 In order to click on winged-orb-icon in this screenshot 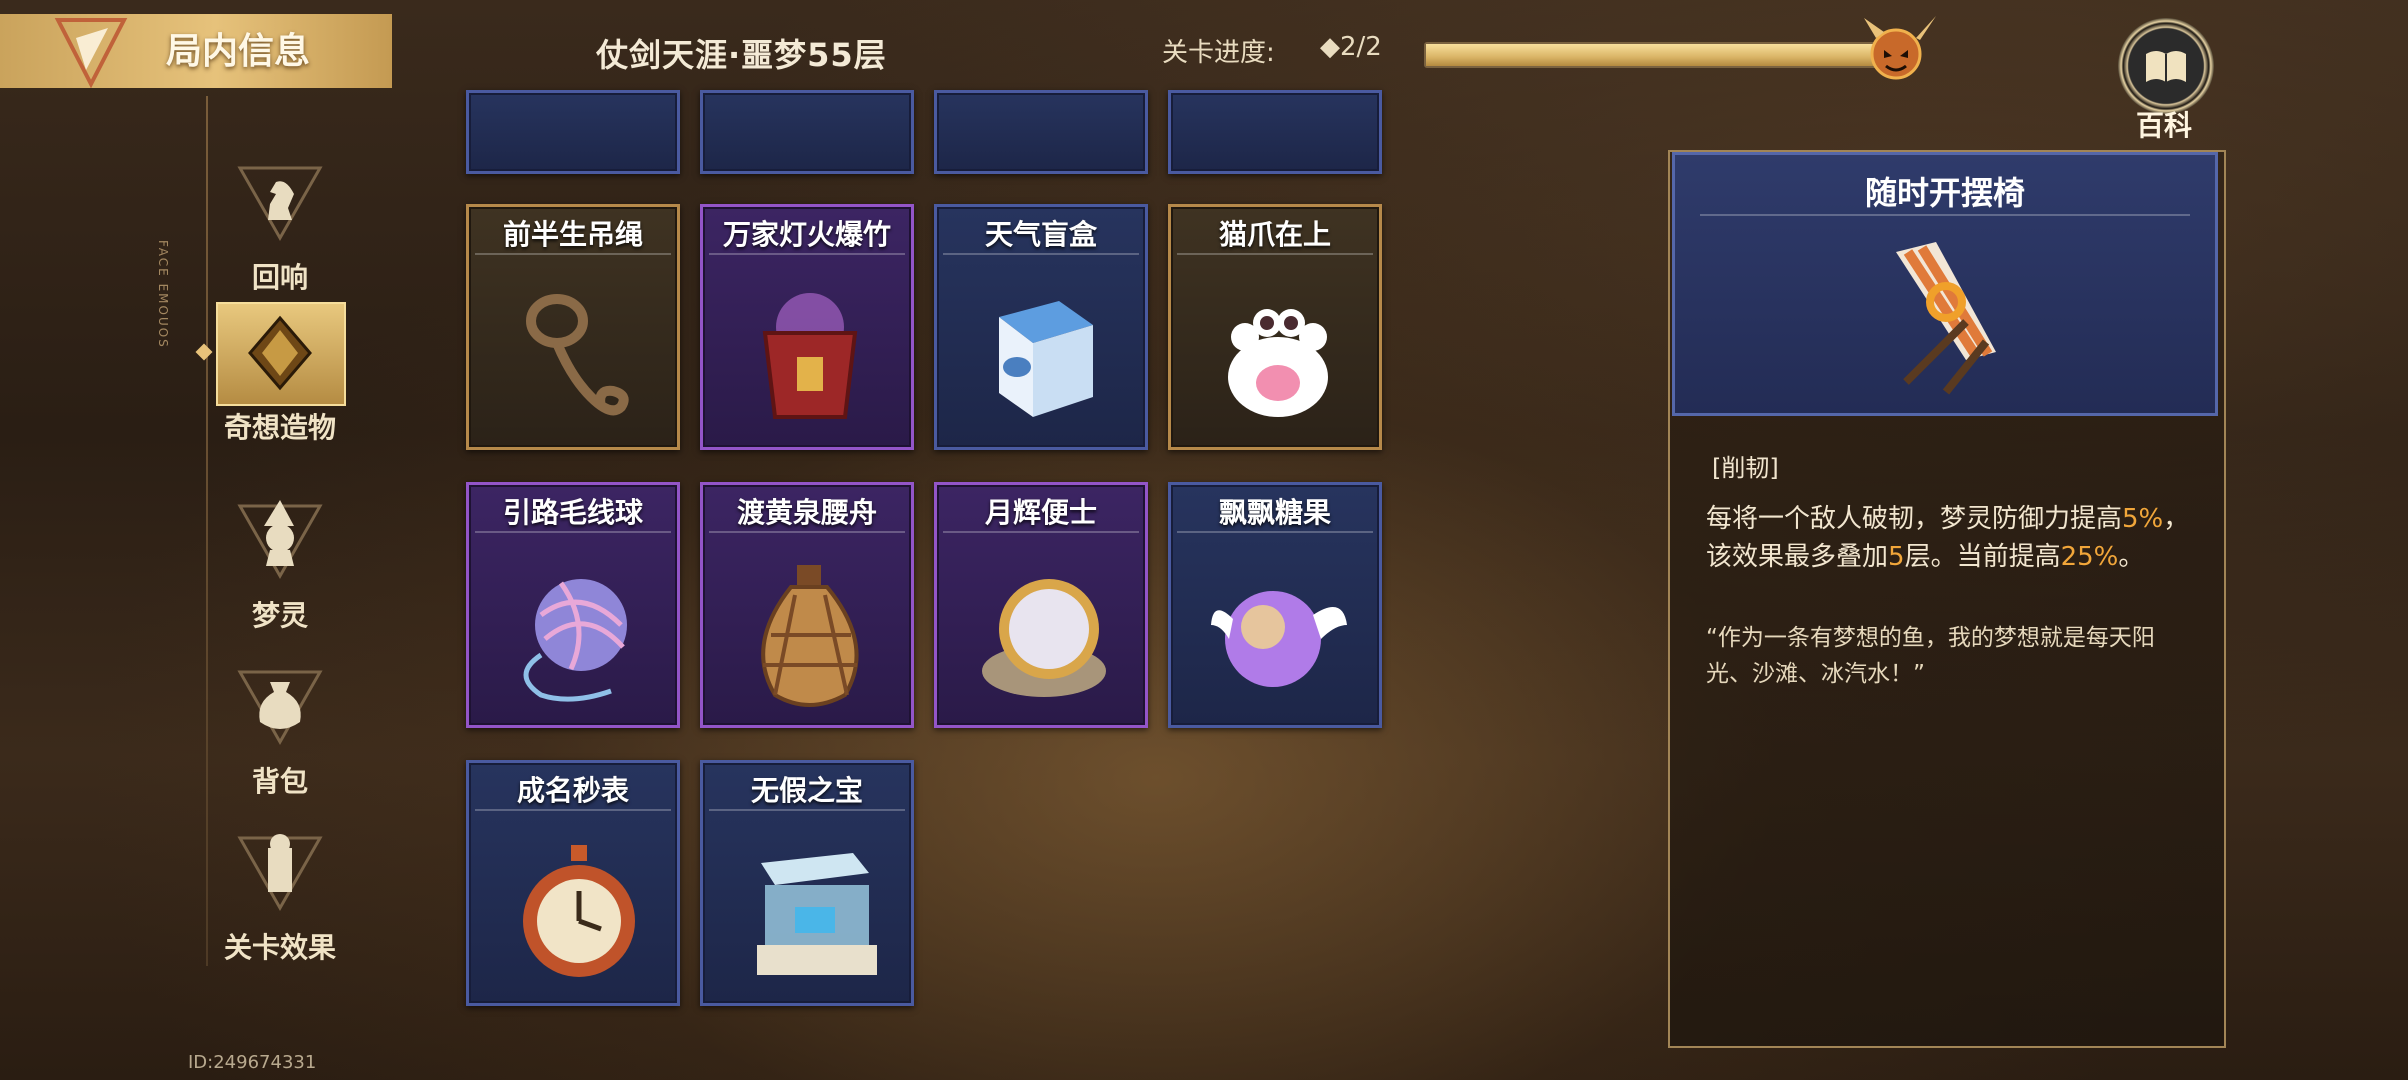, I will do `click(1279, 639)`.